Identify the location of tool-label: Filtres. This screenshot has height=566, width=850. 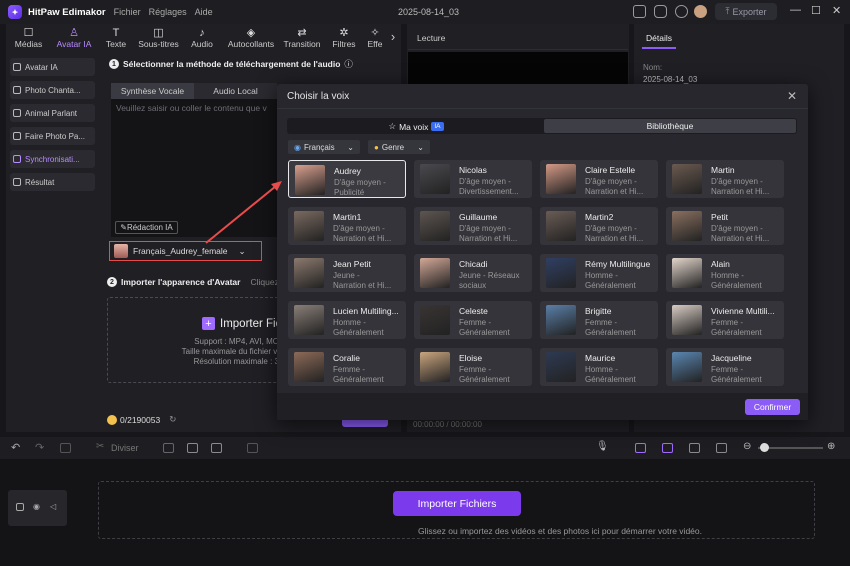
(344, 44).